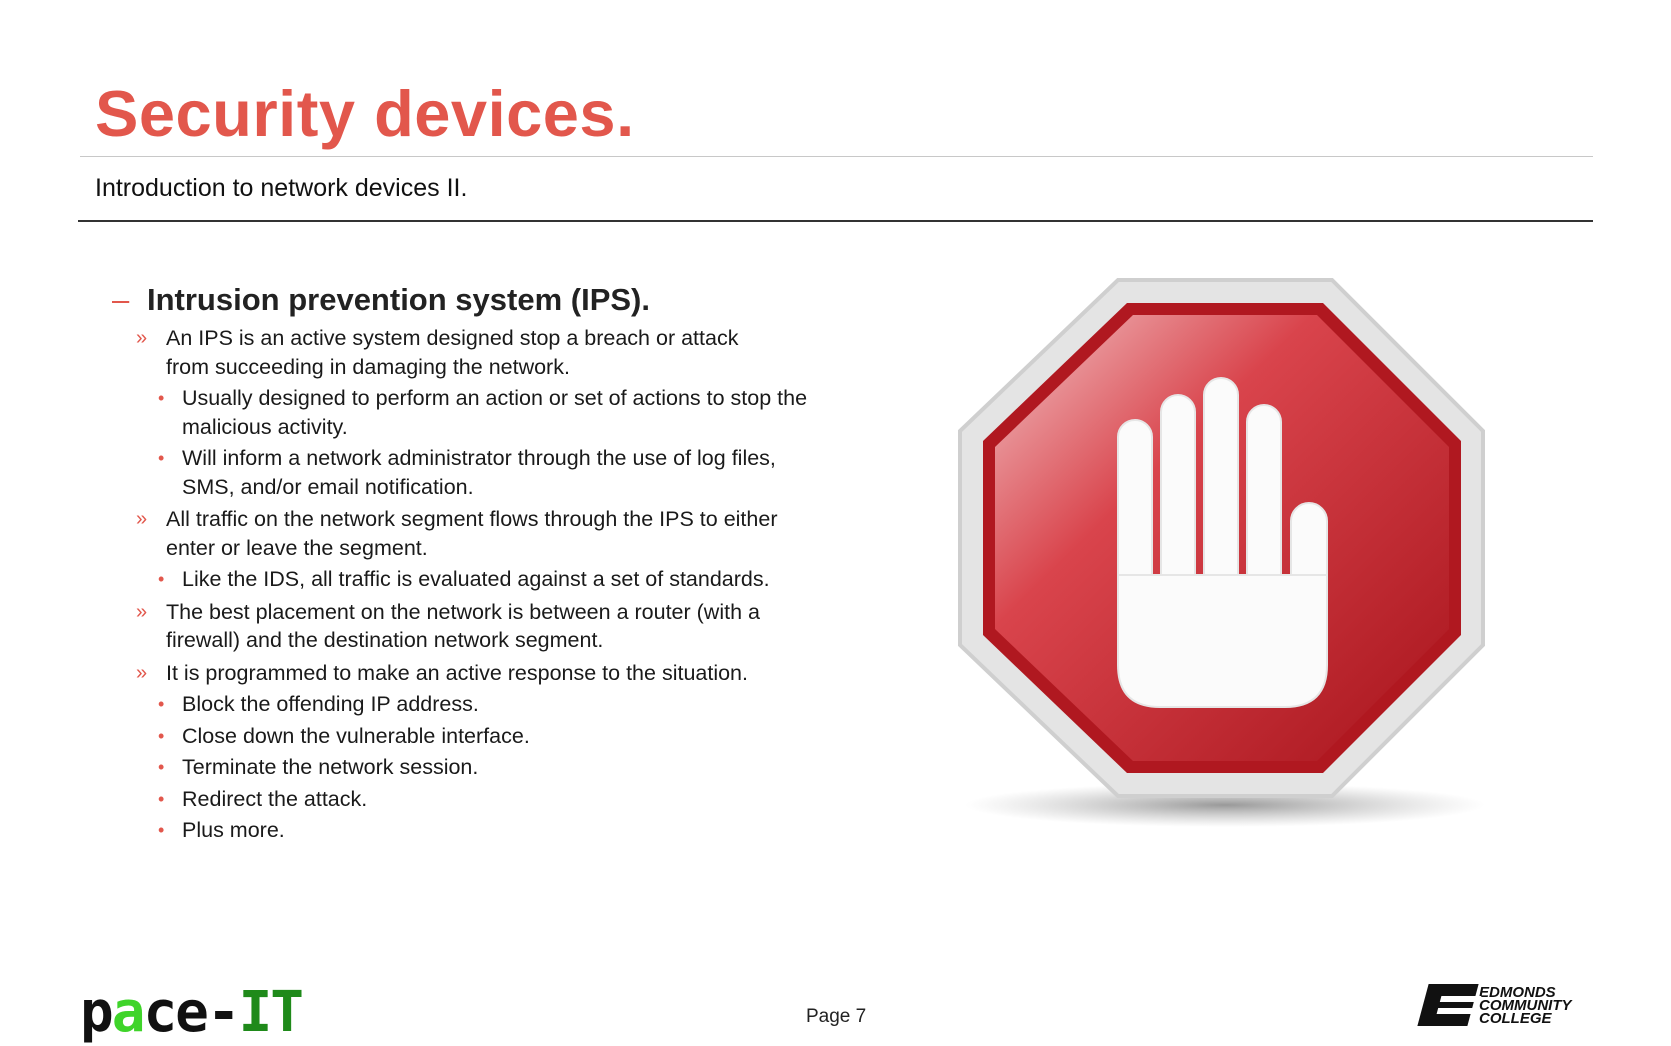 Image resolution: width=1671 pixels, height=1046 pixels. What do you see at coordinates (398, 299) in the screenshot?
I see `heading-text: Intrusion prevention system (IPS).` at bounding box center [398, 299].